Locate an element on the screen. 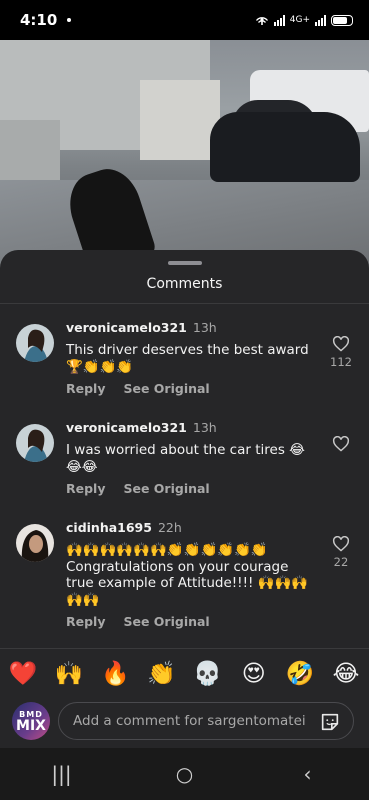  sheet-title: Comments is located at coordinates (184, 284).